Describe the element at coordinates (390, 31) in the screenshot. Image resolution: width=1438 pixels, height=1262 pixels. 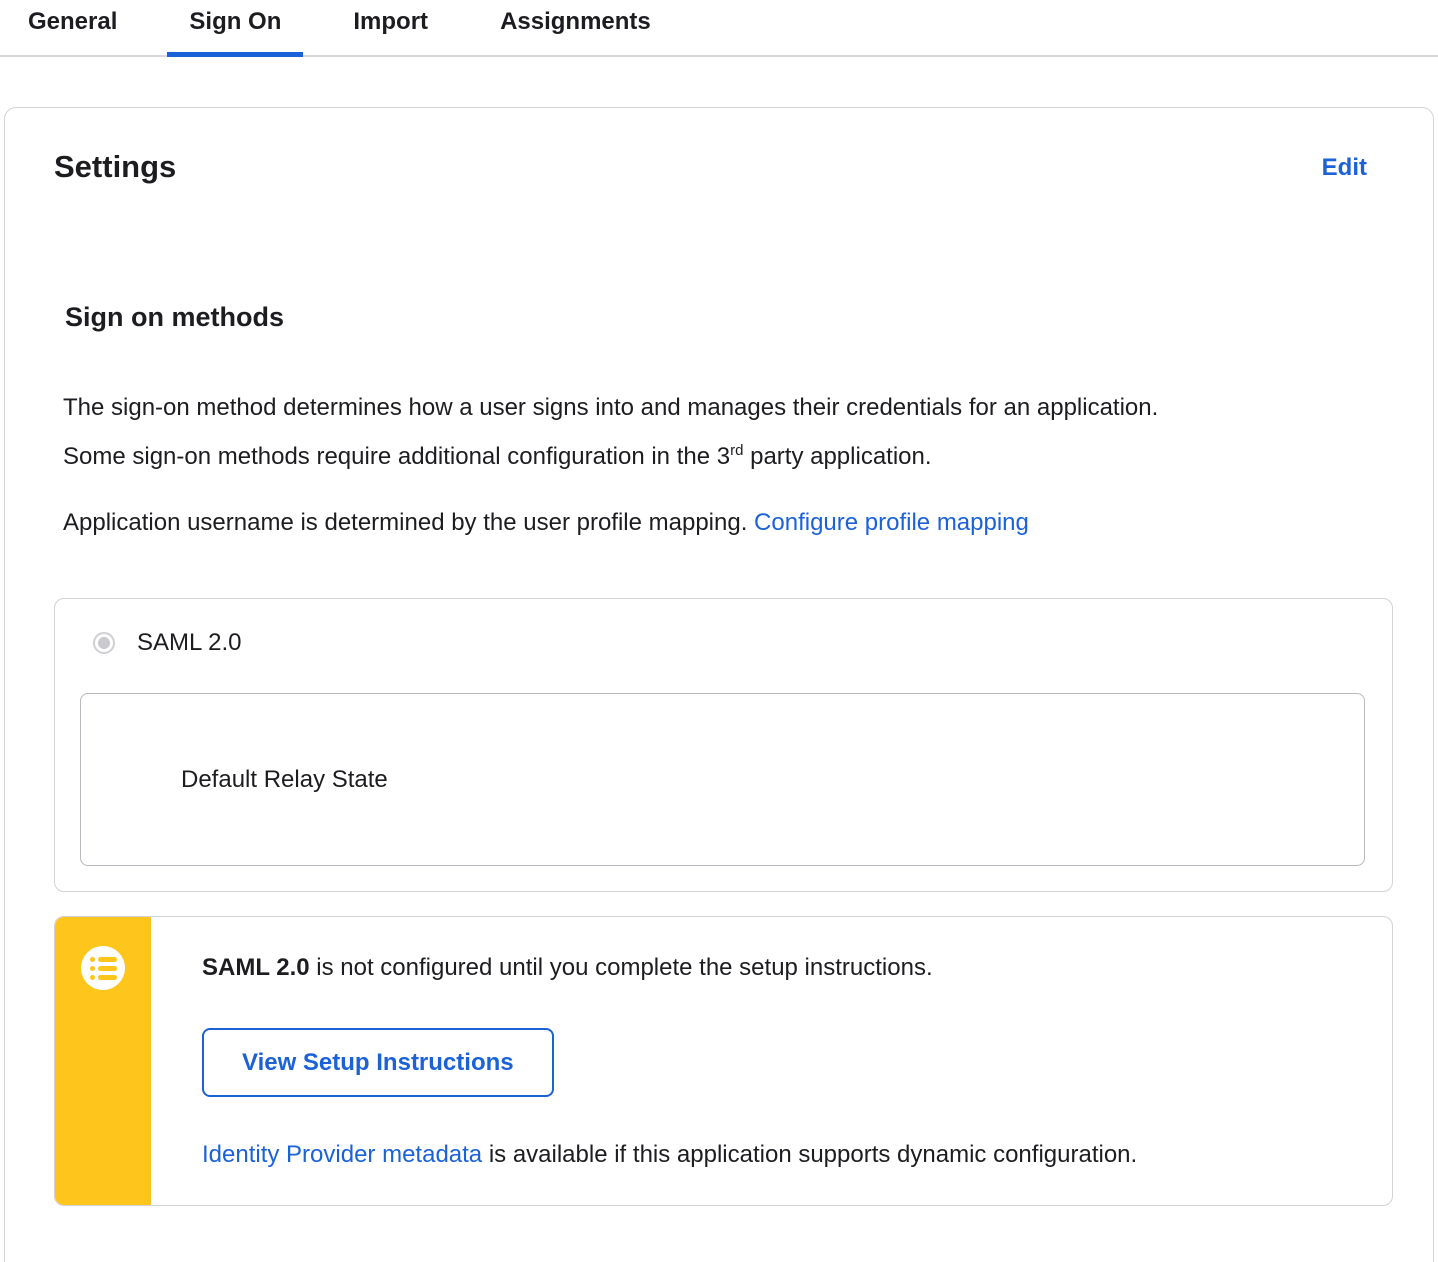
I see `tab-import: Import` at that location.